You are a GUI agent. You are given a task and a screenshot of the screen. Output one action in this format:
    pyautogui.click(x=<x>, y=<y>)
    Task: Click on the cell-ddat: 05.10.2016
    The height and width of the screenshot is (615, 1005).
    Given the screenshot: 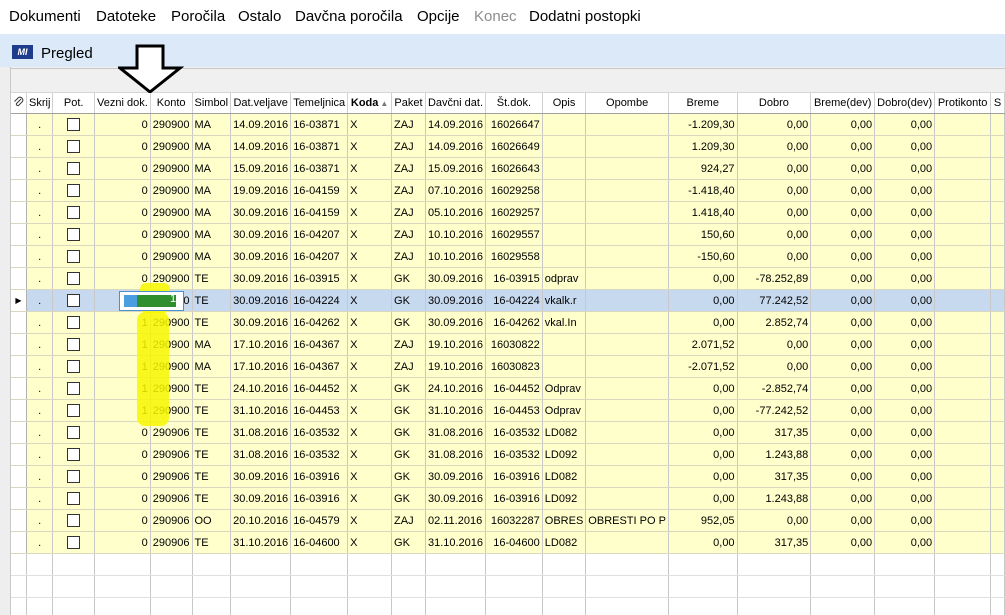 What is the action you would take?
    pyautogui.click(x=456, y=212)
    